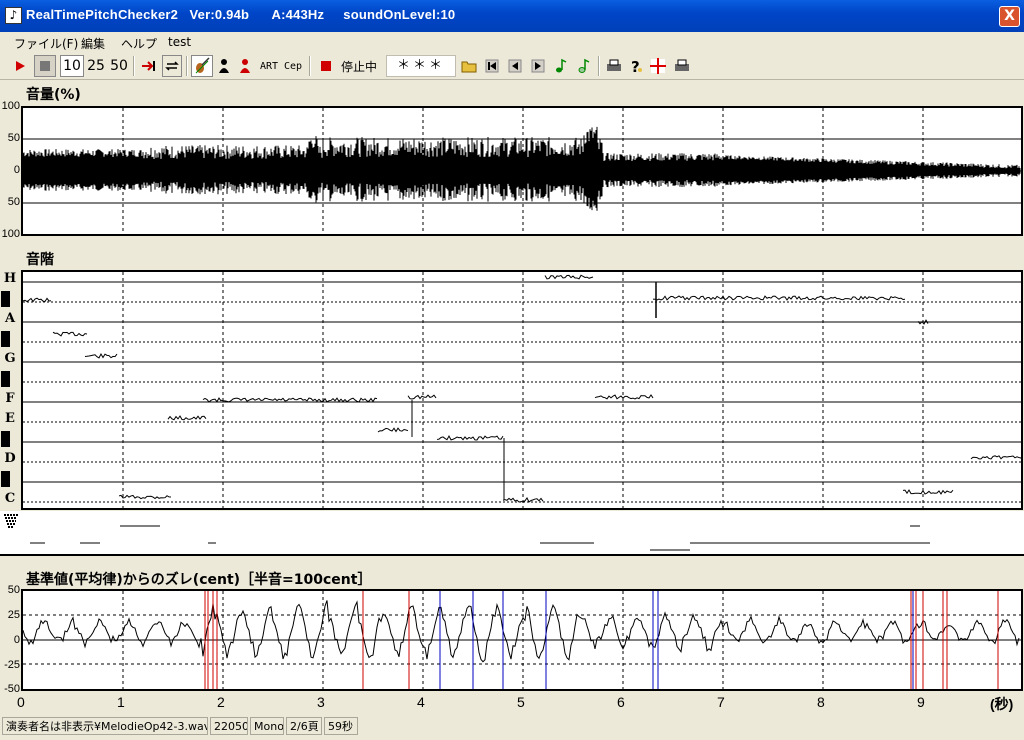 This screenshot has height=740, width=1024. I want to click on cent-graph, so click(522, 640).